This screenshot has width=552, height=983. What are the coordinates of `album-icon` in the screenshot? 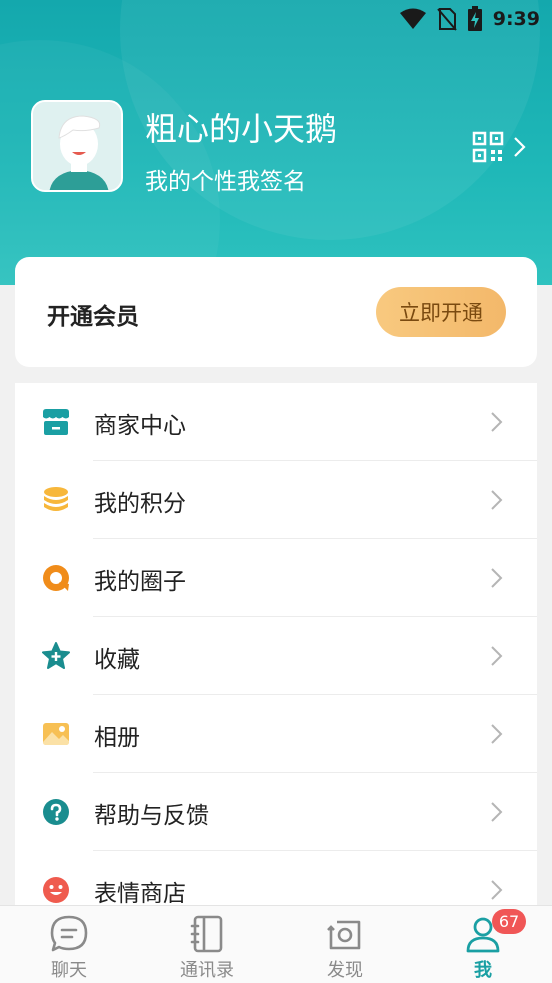 It's located at (56, 734).